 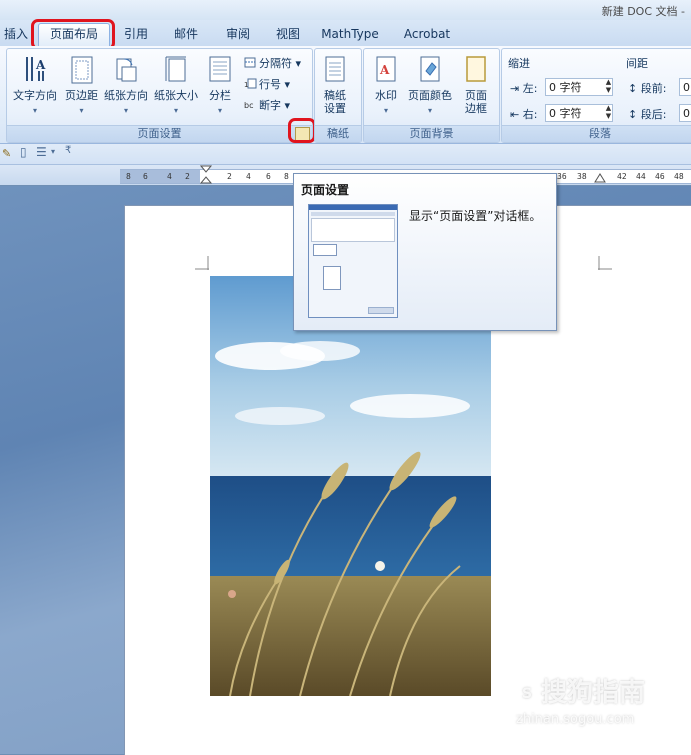 What do you see at coordinates (126, 86) in the screenshot?
I see `orientation-button: 纸张方向 ▾` at bounding box center [126, 86].